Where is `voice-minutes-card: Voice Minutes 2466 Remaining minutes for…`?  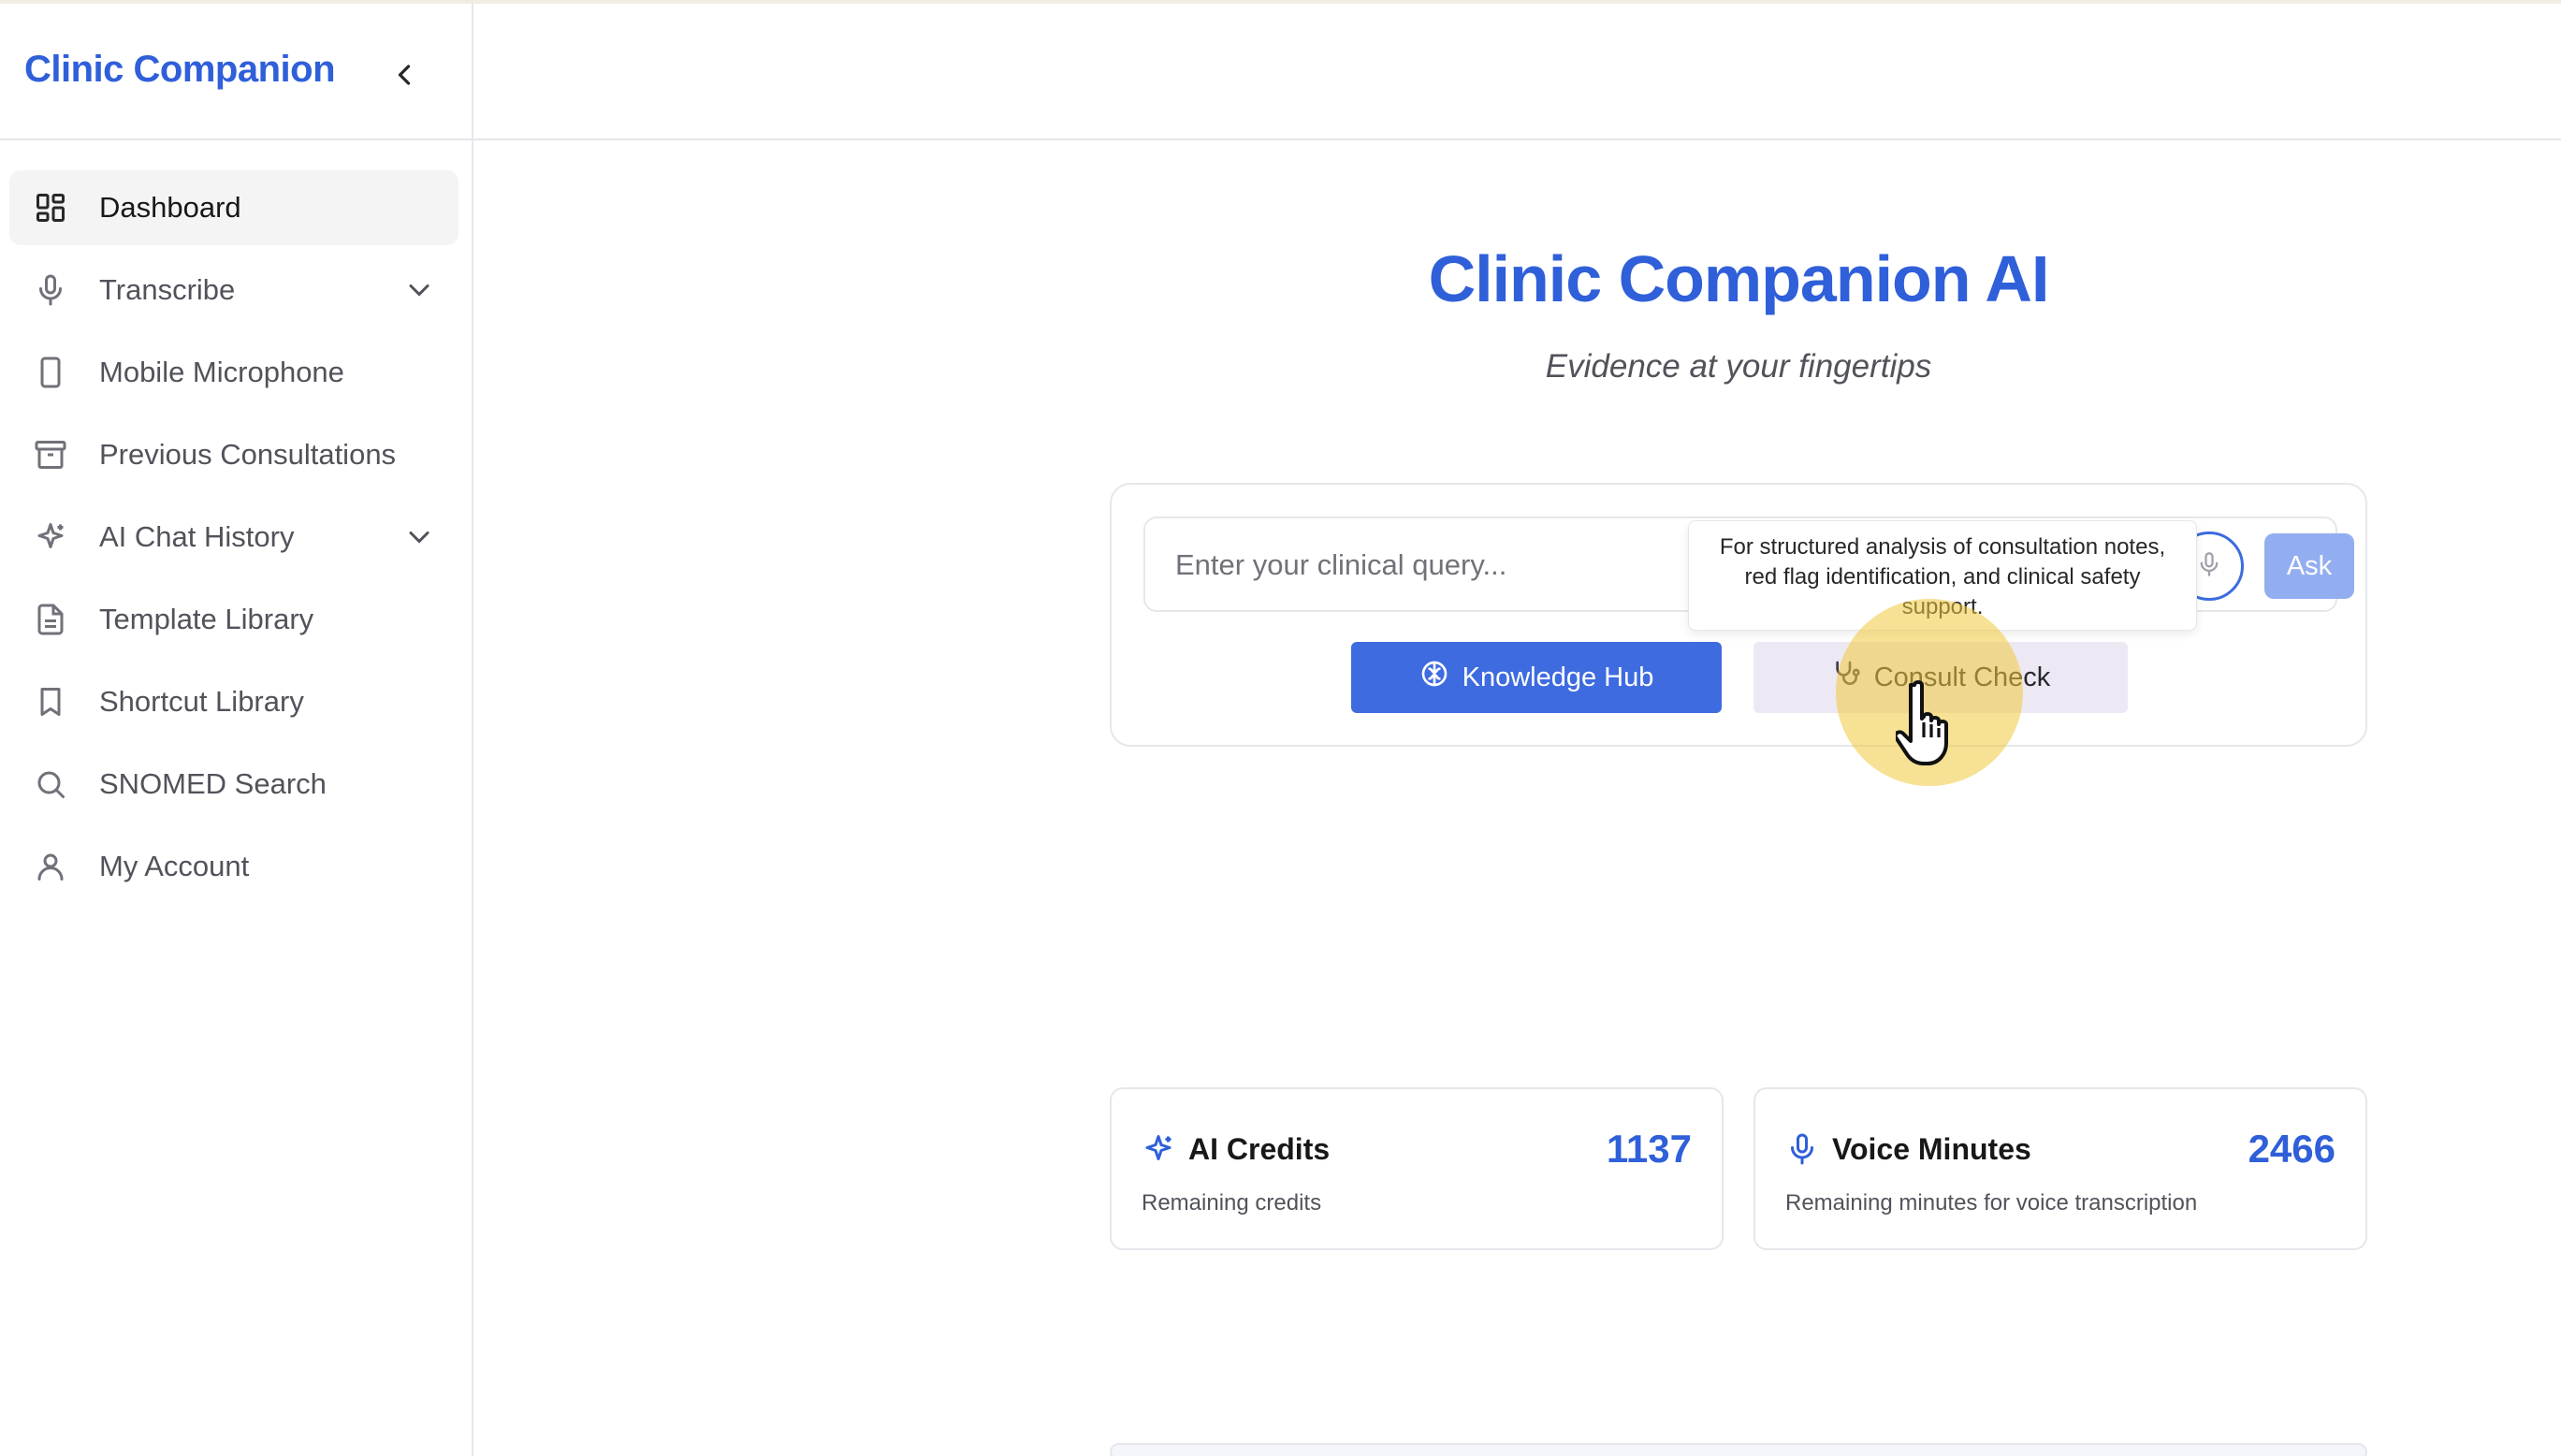 voice-minutes-card: Voice Minutes 2466 Remaining minutes for… is located at coordinates (2060, 1168).